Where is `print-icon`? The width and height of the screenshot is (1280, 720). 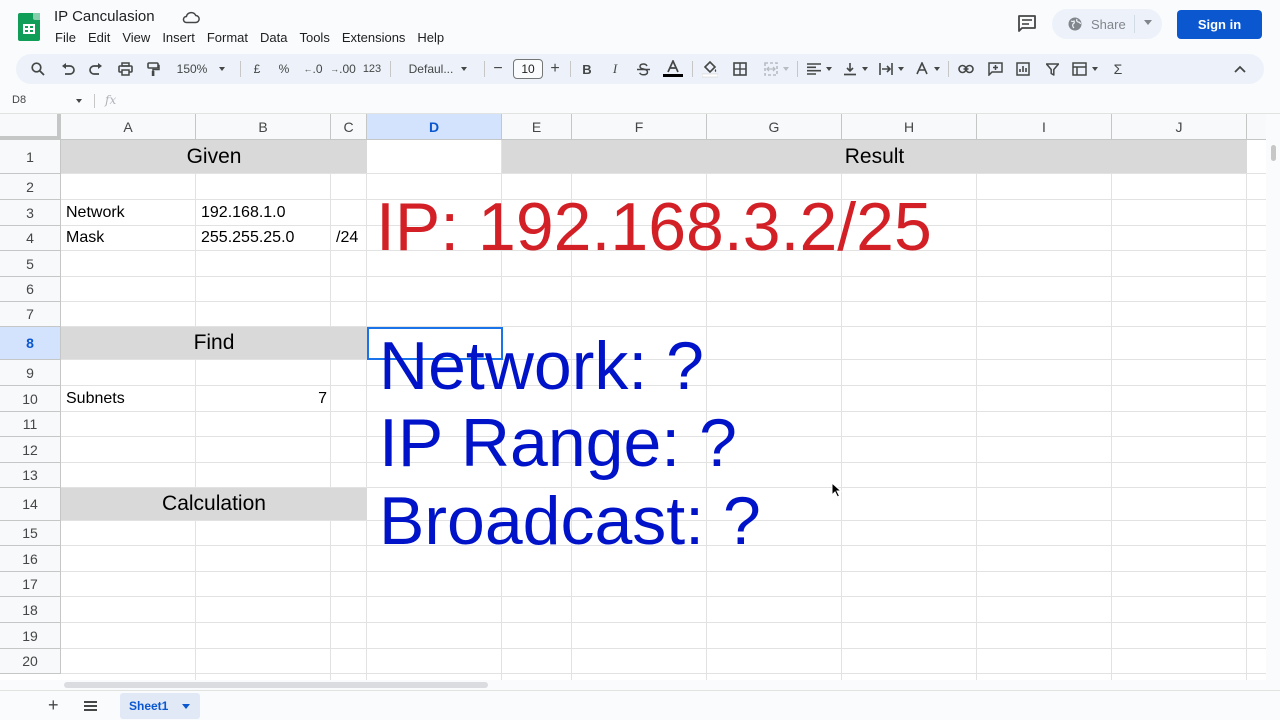 print-icon is located at coordinates (125, 69).